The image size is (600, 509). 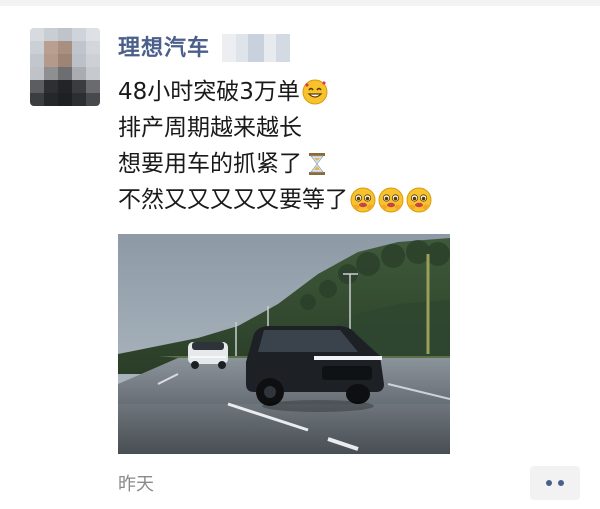 What do you see at coordinates (210, 128) in the screenshot?
I see `post-line-text: 排产周期越来越长` at bounding box center [210, 128].